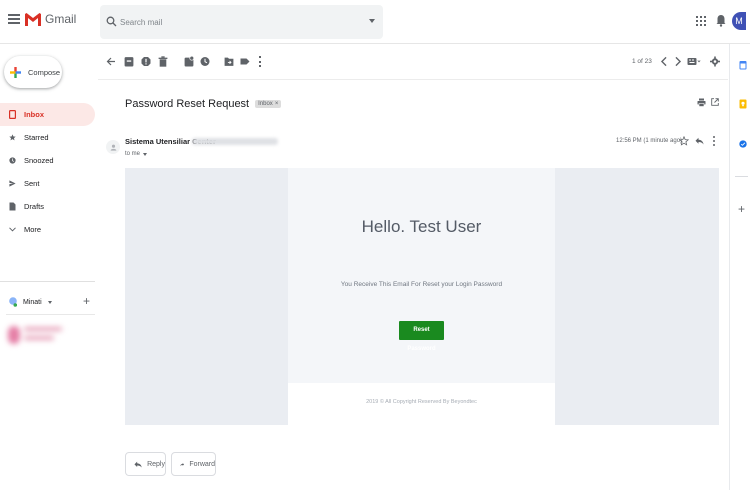 This screenshot has width=750, height=490. I want to click on sidebar-item-more: More, so click(47, 229).